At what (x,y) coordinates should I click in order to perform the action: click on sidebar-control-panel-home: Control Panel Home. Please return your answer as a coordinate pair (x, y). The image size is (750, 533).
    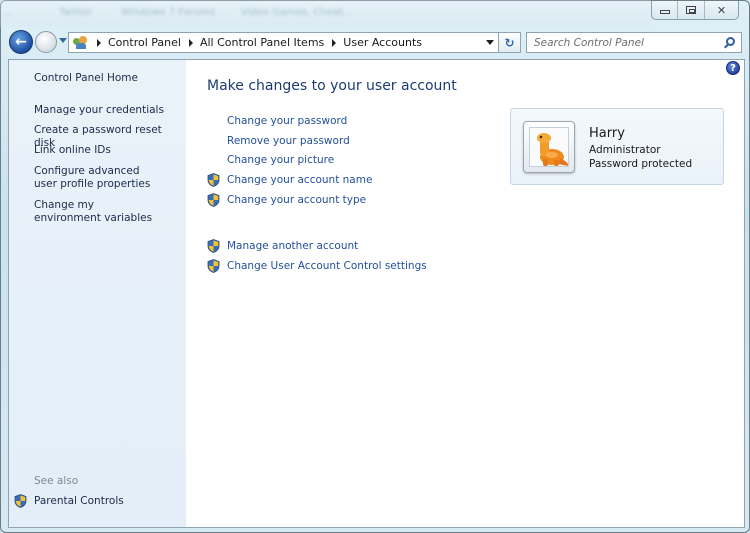
    Looking at the image, I should click on (108, 78).